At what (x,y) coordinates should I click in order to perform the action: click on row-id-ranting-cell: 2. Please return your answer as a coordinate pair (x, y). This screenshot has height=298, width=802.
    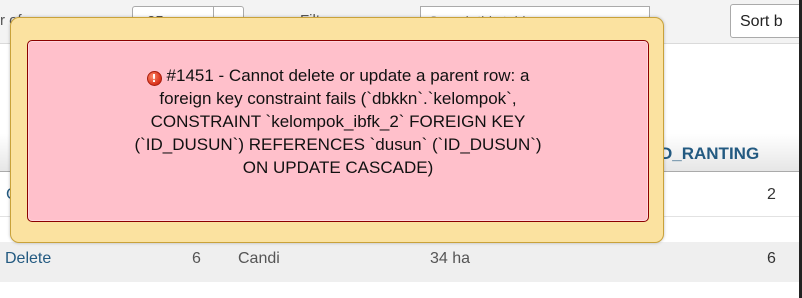
    Looking at the image, I should click on (771, 194).